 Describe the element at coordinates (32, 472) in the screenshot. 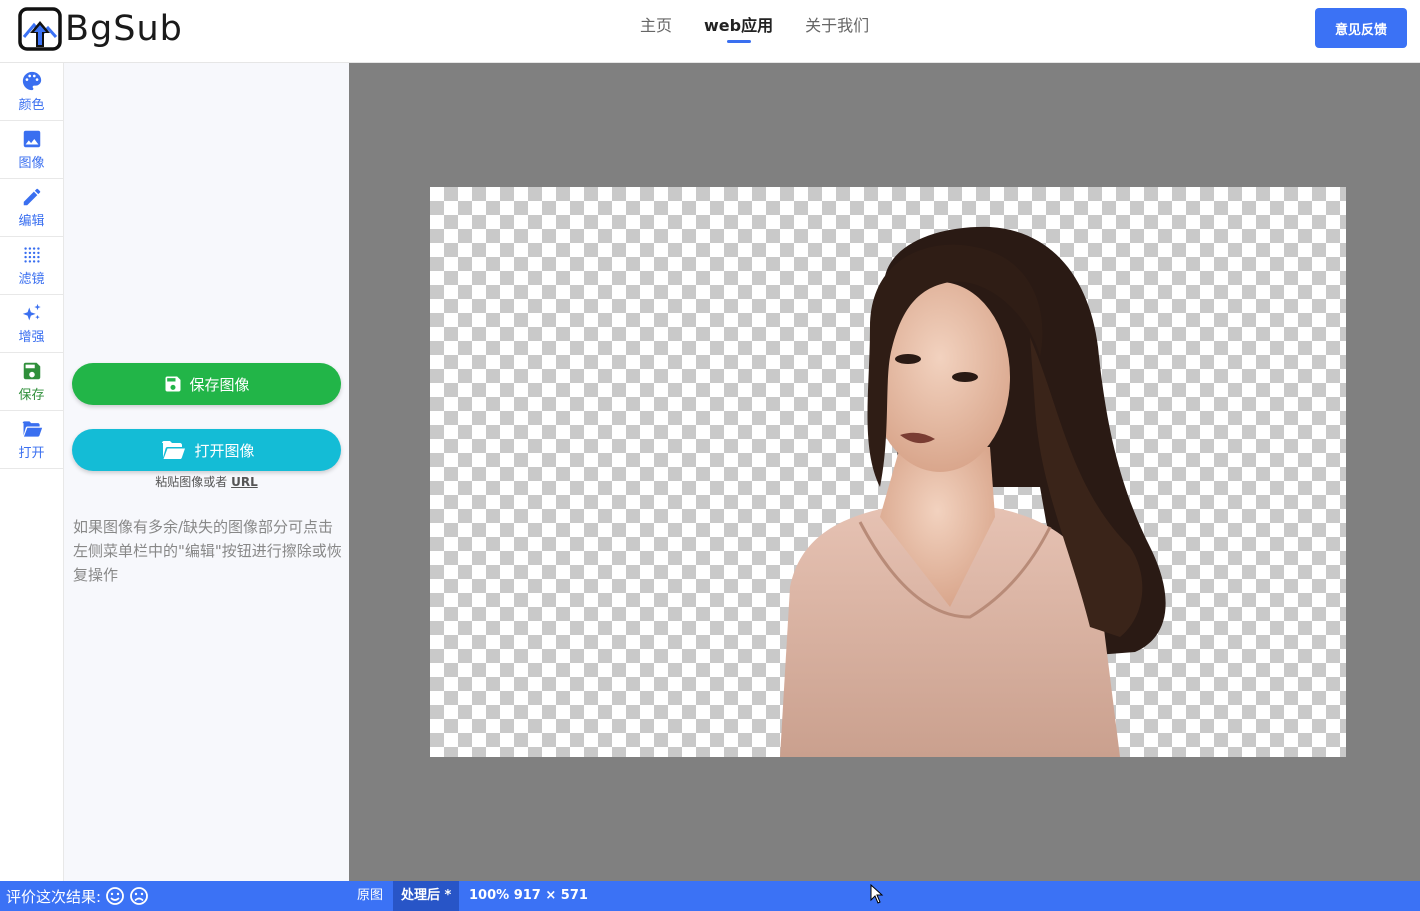

I see `tool-sidebar: 颜色 图像 编辑 滤镜 增强 保存 打开` at that location.